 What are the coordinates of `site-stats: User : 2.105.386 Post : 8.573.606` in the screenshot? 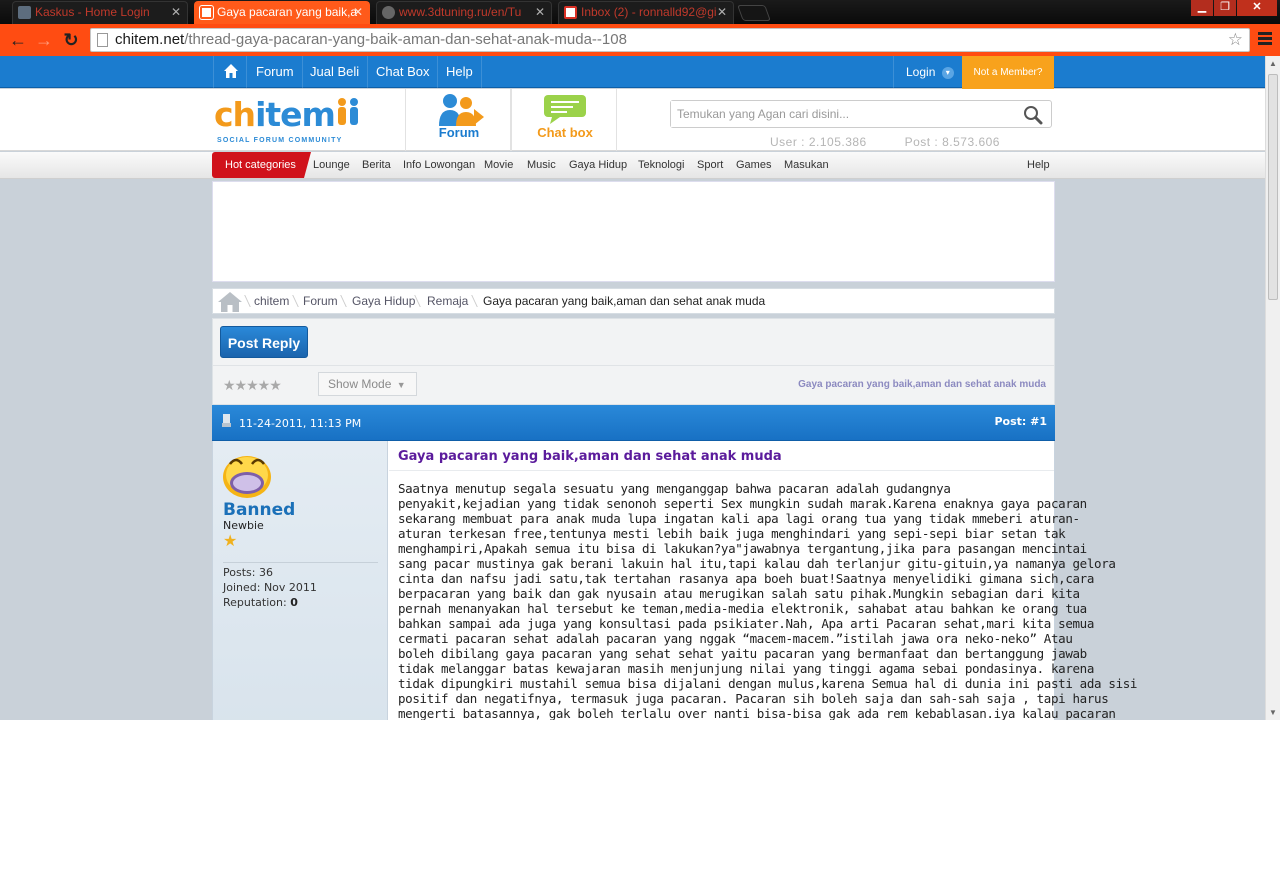 It's located at (902, 142).